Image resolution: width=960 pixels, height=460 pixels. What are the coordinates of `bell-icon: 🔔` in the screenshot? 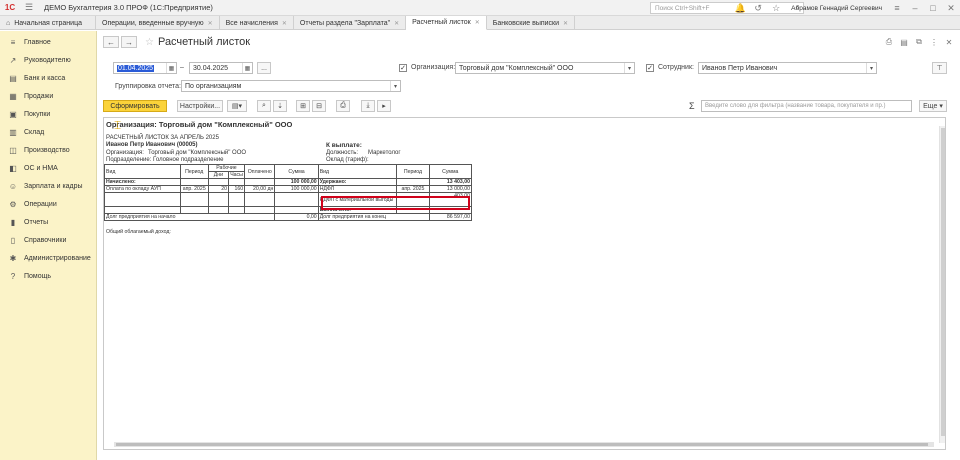 It's located at (740, 8).